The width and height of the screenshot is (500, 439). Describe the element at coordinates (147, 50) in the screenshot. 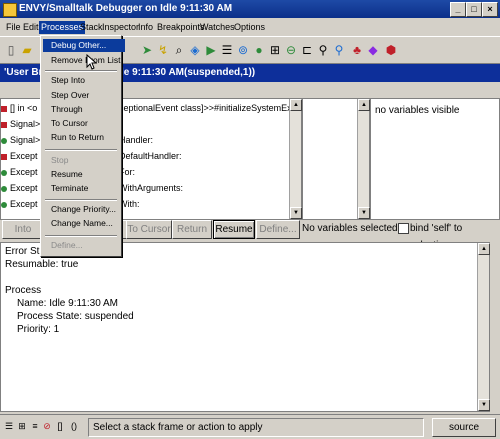

I see `run-icon: ➤` at that location.